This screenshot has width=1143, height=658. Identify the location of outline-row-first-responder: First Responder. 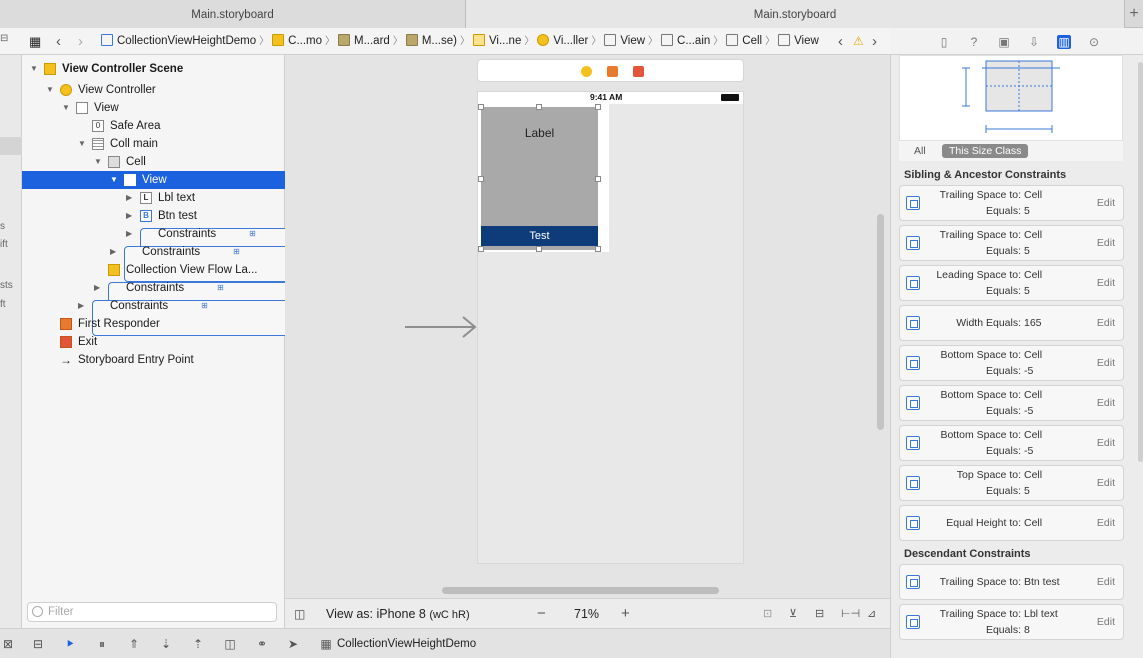
(153, 324).